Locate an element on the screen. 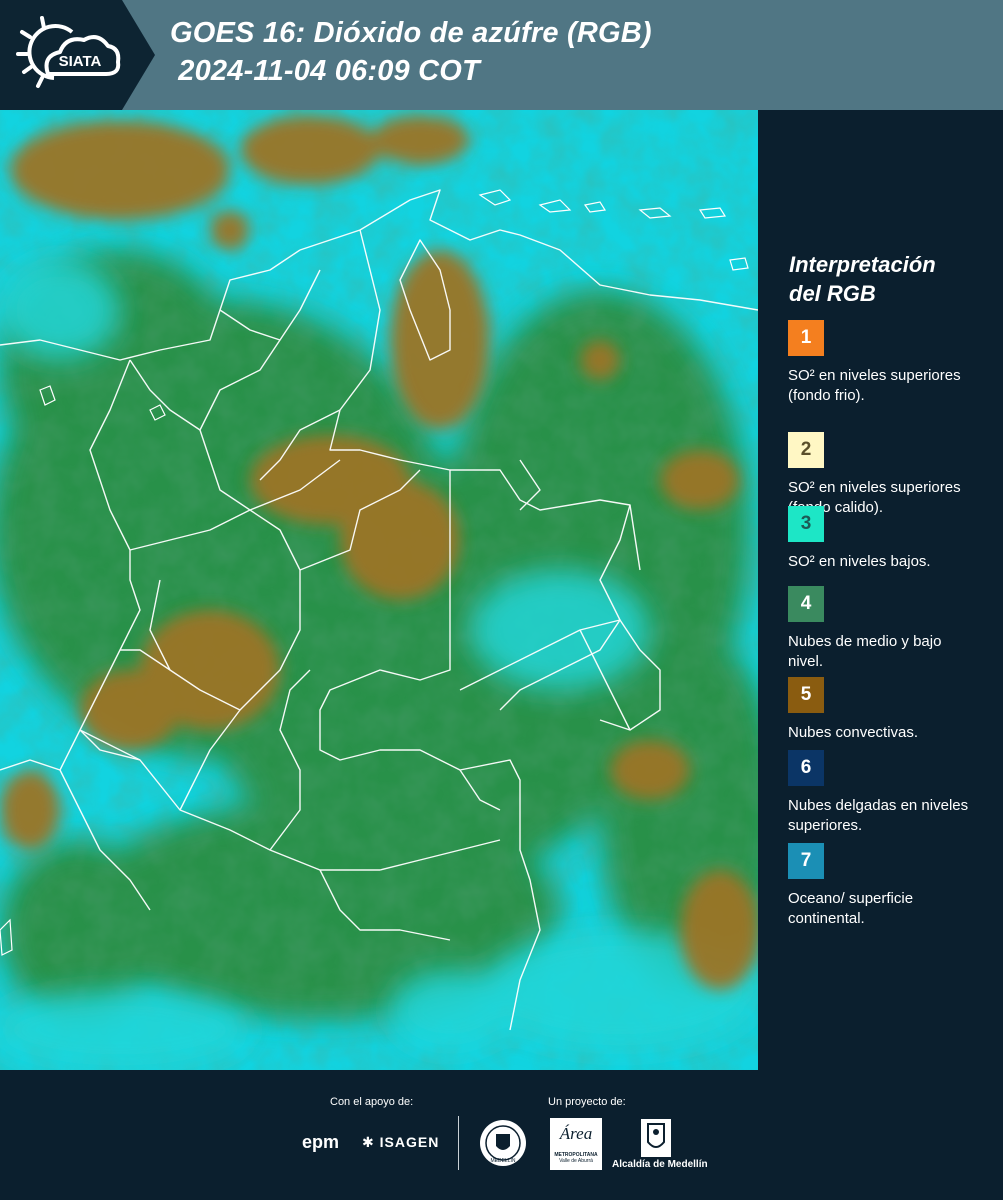 The image size is (1003, 1200). area-metropolitana-logo-line-1: Área is located at coordinates (576, 1133).